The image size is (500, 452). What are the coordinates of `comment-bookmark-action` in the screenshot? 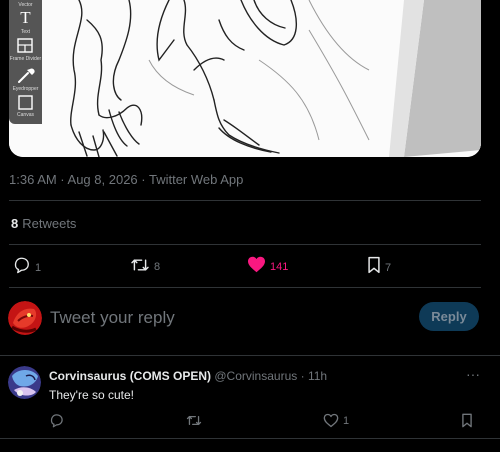 It's located at (467, 420).